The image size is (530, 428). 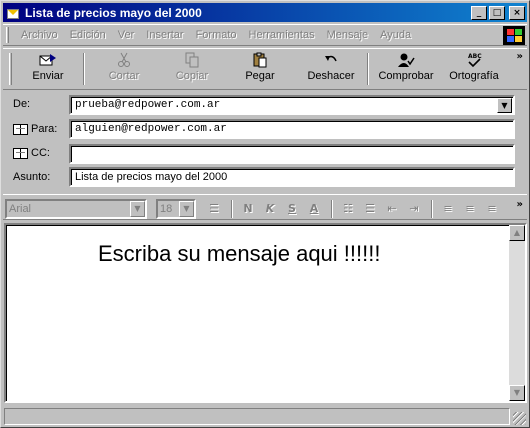 I want to click on window-title: Lista de precios mayo del 2000, so click(x=113, y=12).